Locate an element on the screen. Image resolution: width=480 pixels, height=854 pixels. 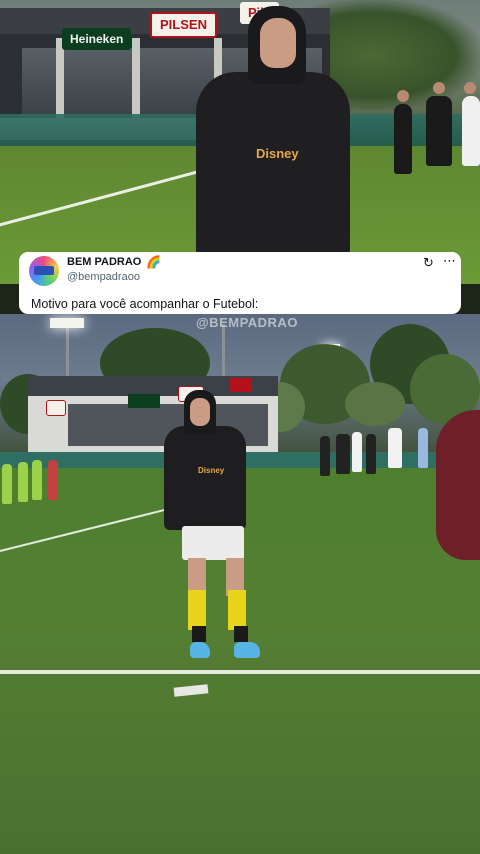
avatar-badge is located at coordinates (44, 270).